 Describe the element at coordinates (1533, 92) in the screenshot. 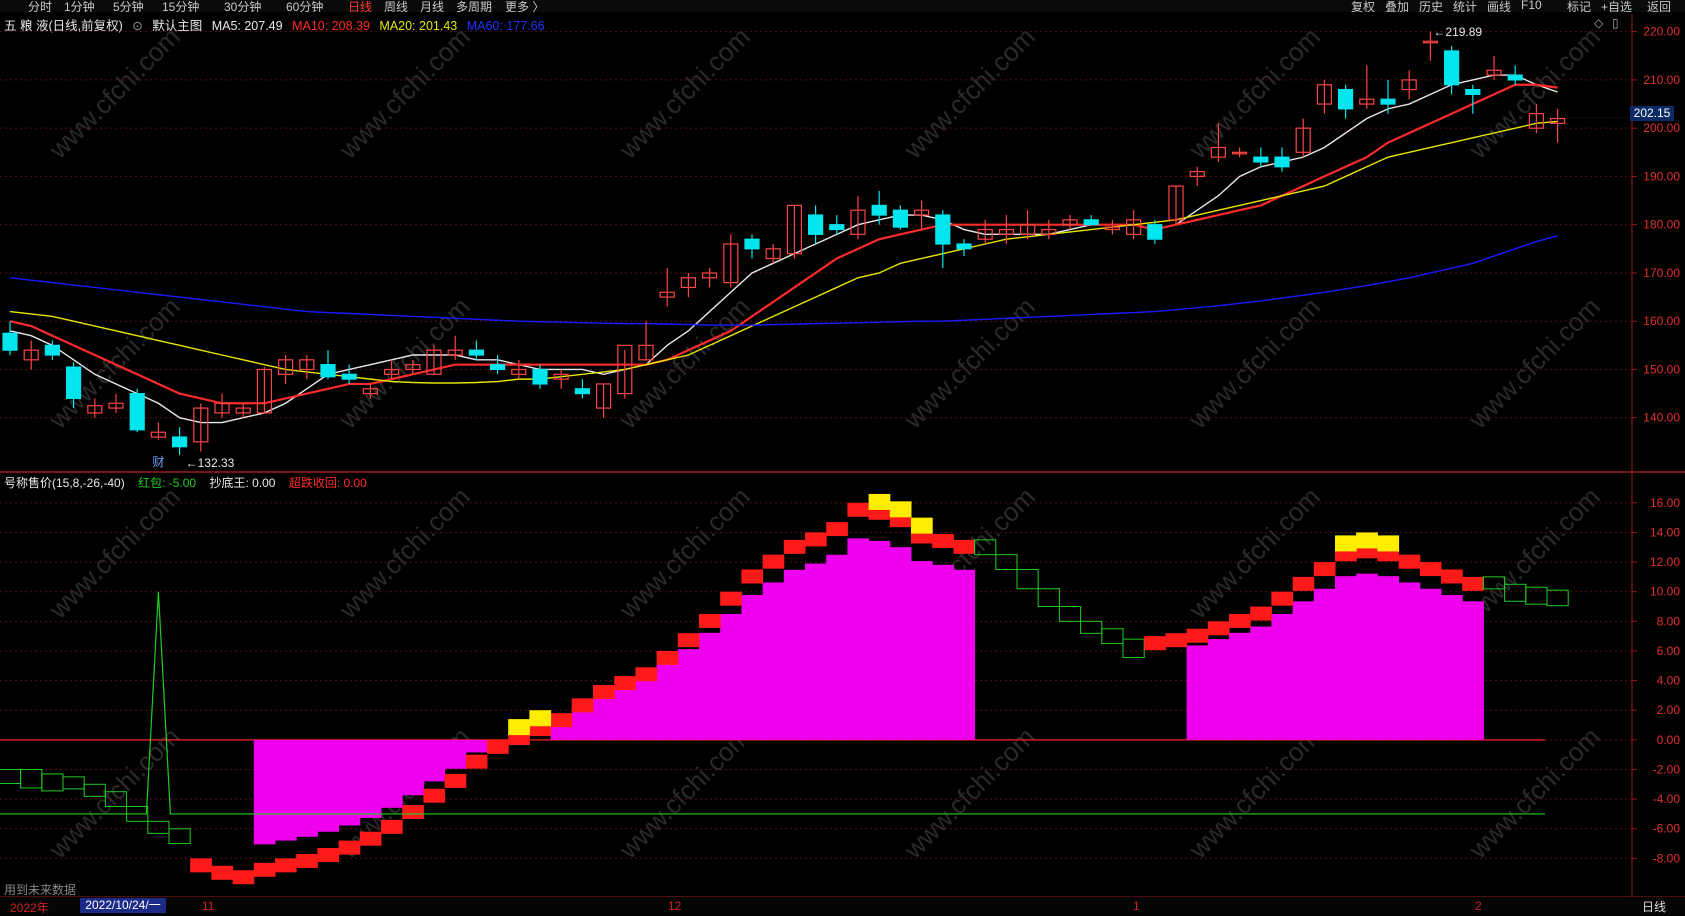

I see `watermark-5: www.cfchi.com` at that location.